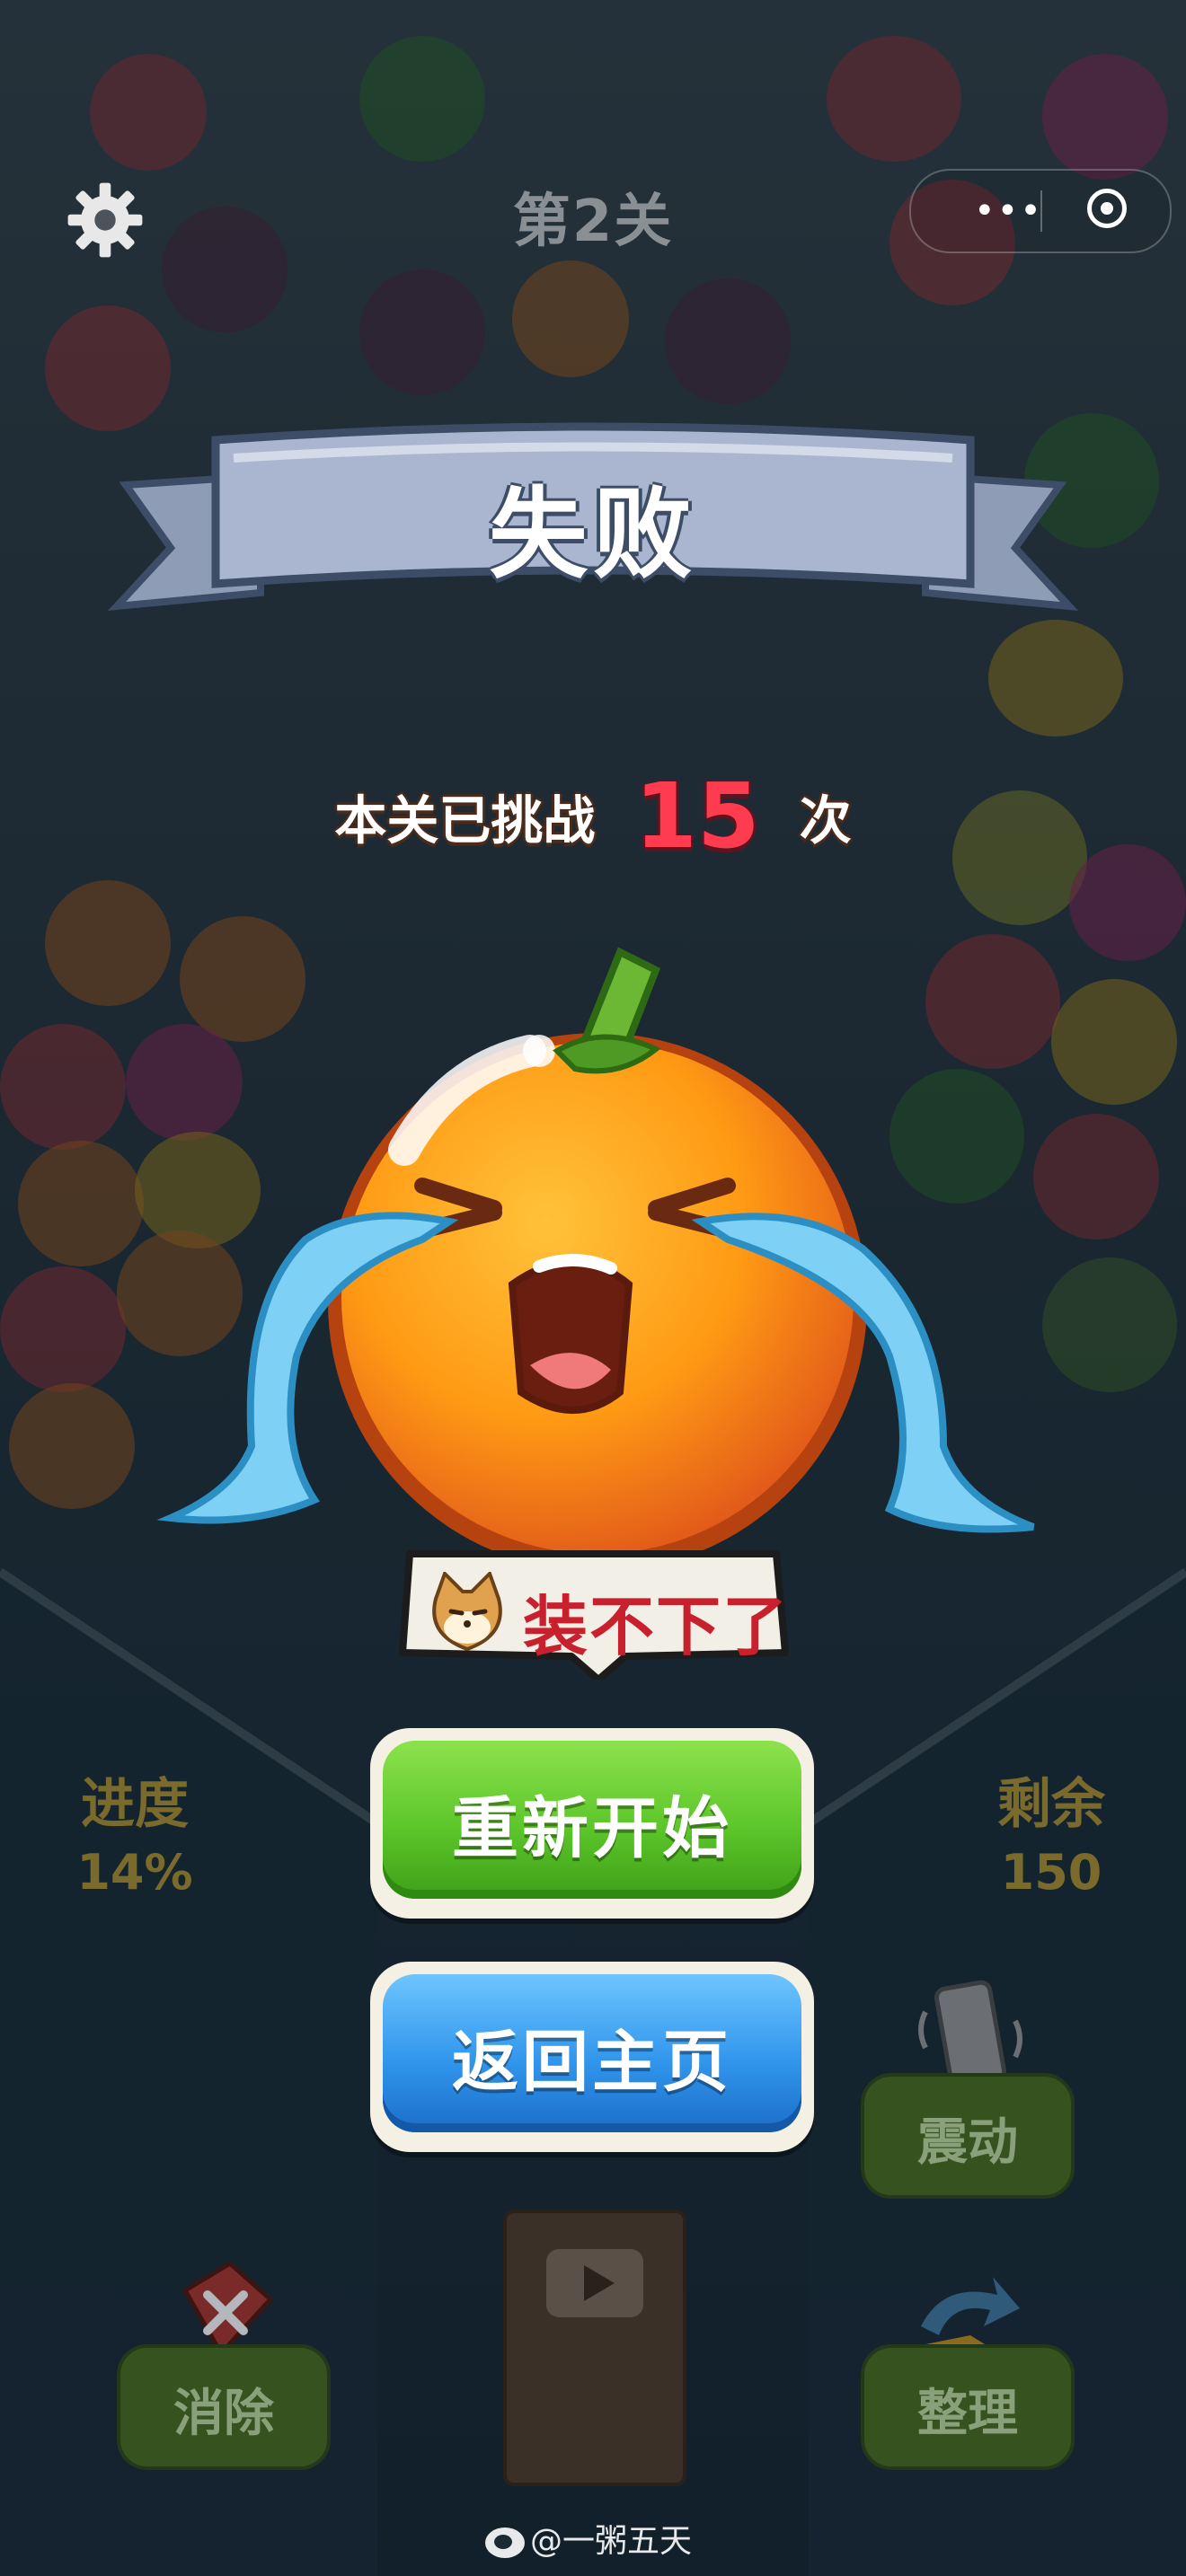 Image resolution: width=1186 pixels, height=2576 pixels. Describe the element at coordinates (505, 2542) in the screenshot. I see `weibo-logo-icon` at that location.